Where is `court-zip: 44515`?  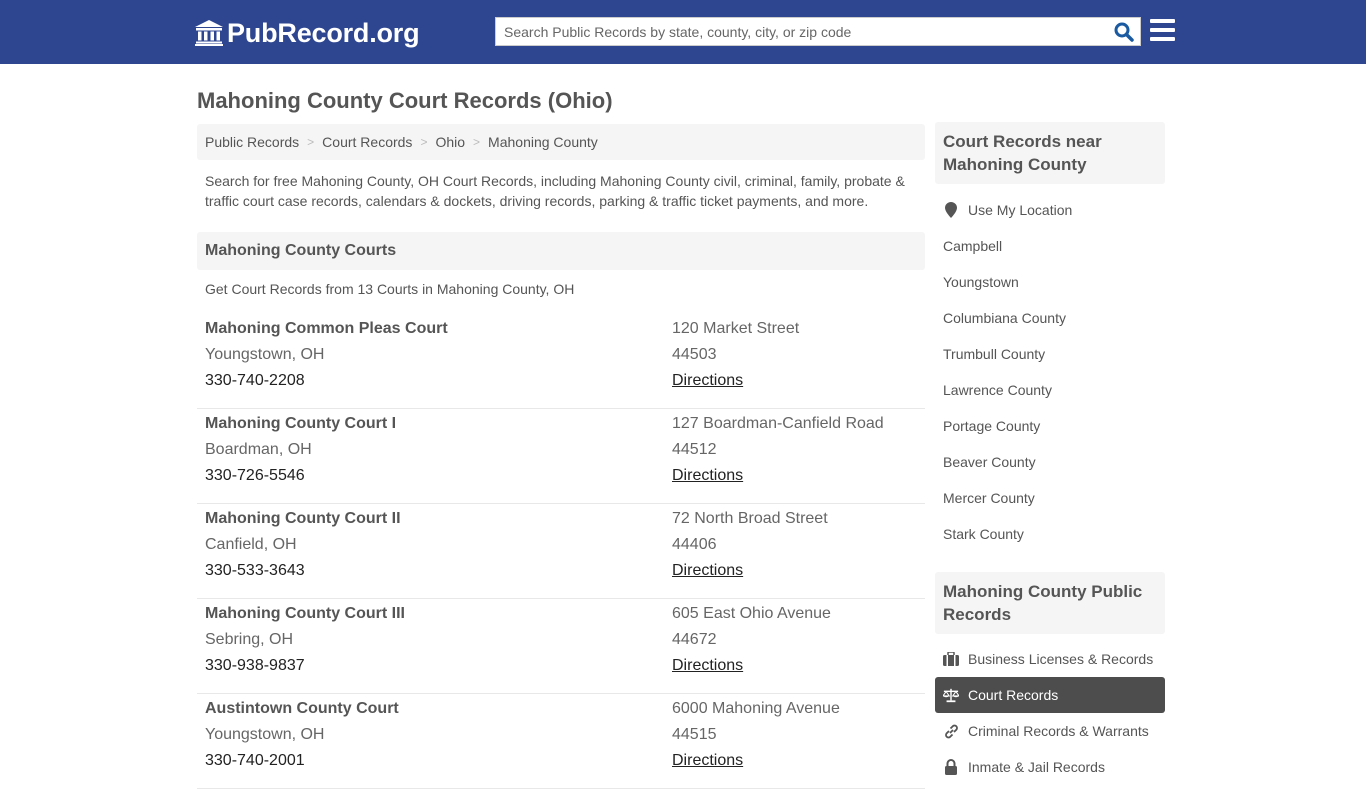 court-zip: 44515 is located at coordinates (694, 734).